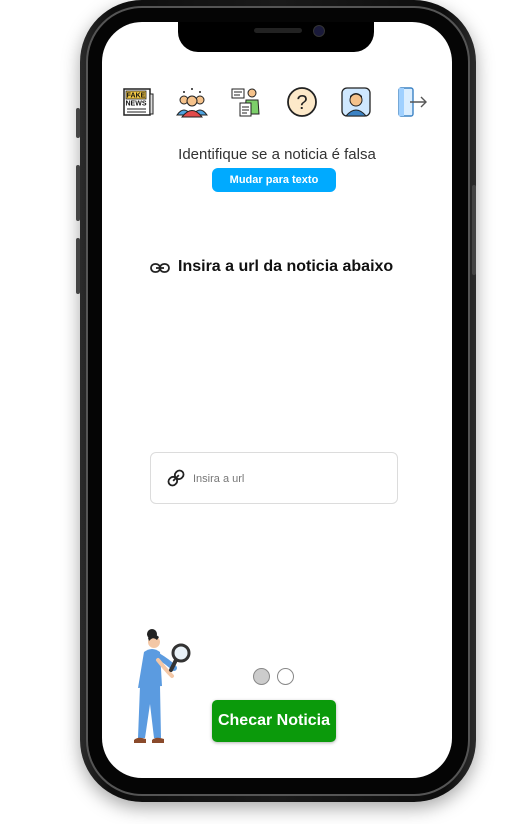 The height and width of the screenshot is (824, 518). I want to click on notch, so click(276, 37).